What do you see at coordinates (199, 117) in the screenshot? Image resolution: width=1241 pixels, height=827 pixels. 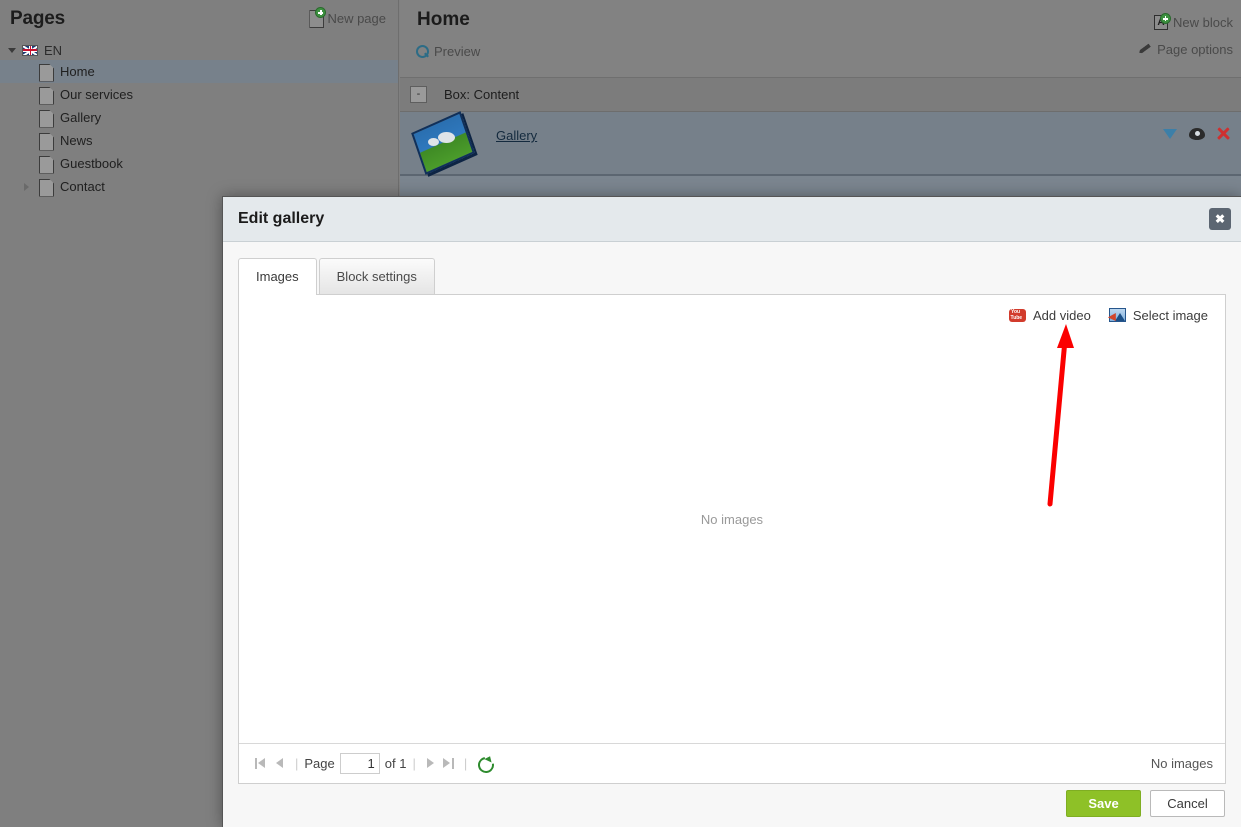 I see `sidebar-item-gallery: Gallery` at bounding box center [199, 117].